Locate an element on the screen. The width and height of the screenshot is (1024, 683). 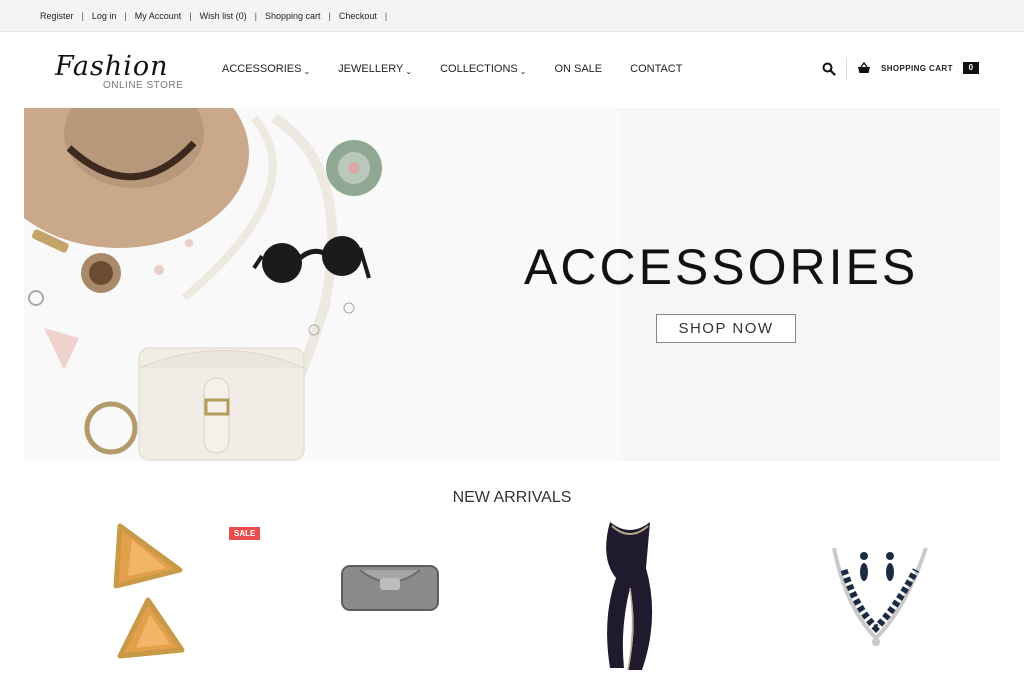
logo-subtitle: ONLINE STORE is located at coordinates (143, 85).